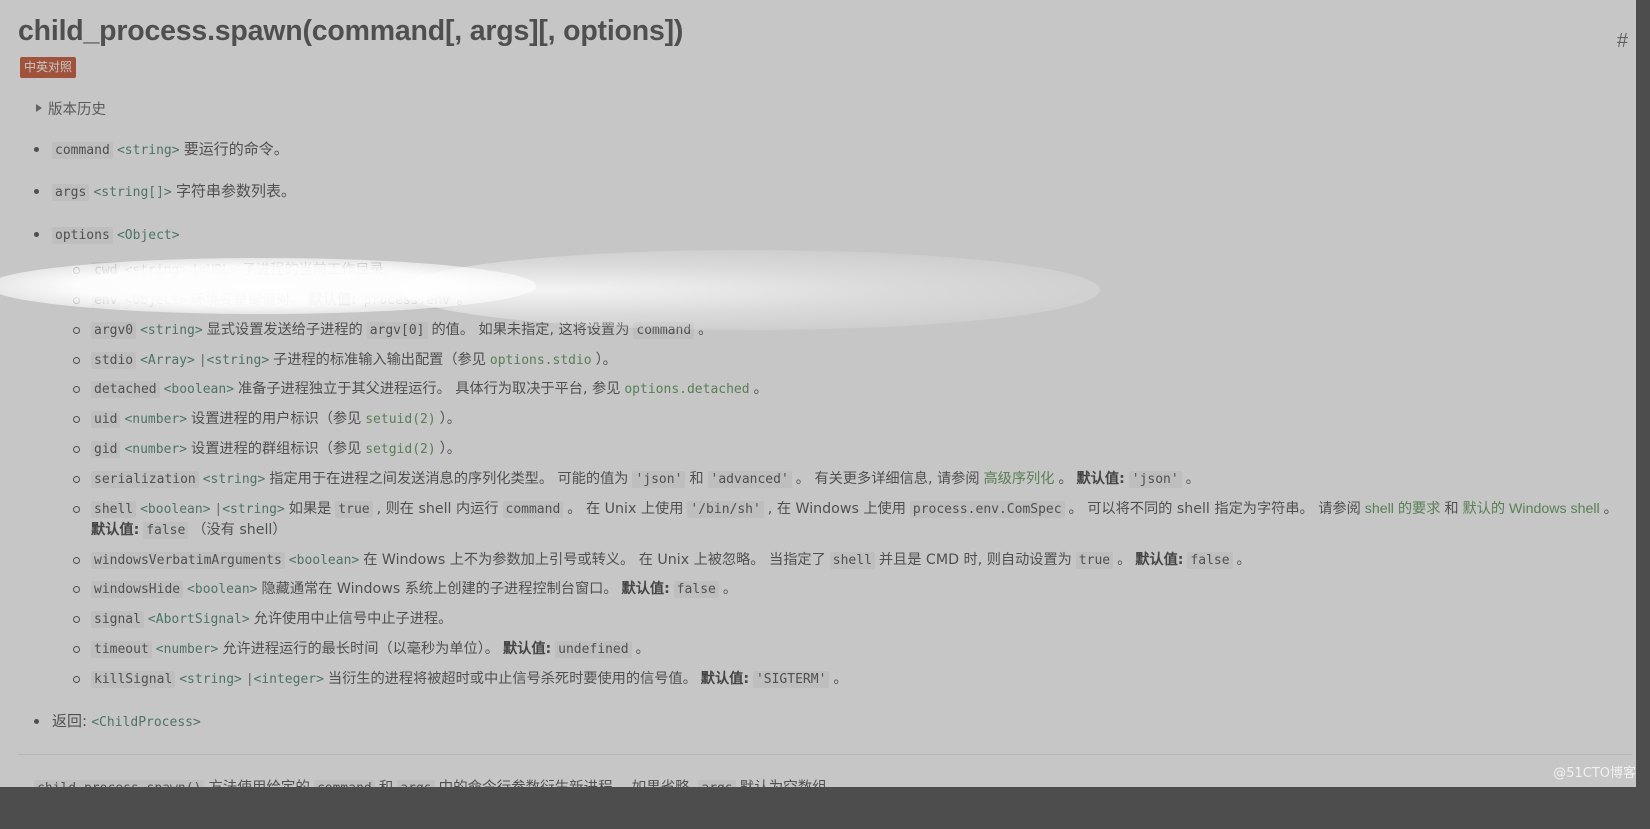 The width and height of the screenshot is (1650, 829). Describe the element at coordinates (106, 271) in the screenshot. I see `option-name: cwd` at that location.